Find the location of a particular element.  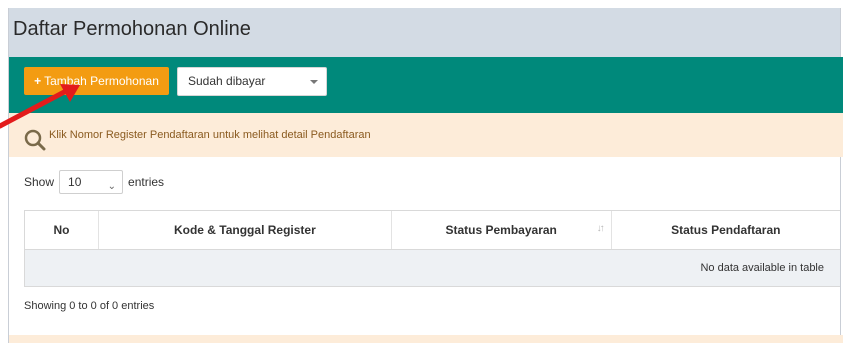

page-title: Daftar Permohonan Online is located at coordinates (132, 29).